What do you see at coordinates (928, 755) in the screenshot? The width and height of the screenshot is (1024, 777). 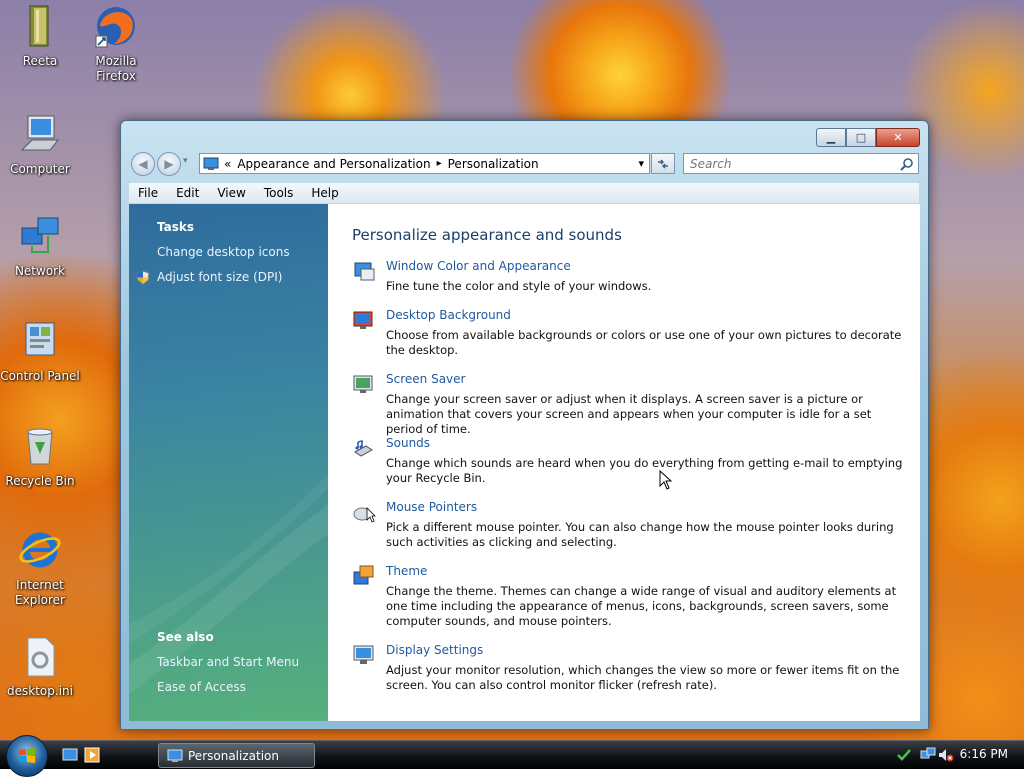 I see `network-tray-icon` at bounding box center [928, 755].